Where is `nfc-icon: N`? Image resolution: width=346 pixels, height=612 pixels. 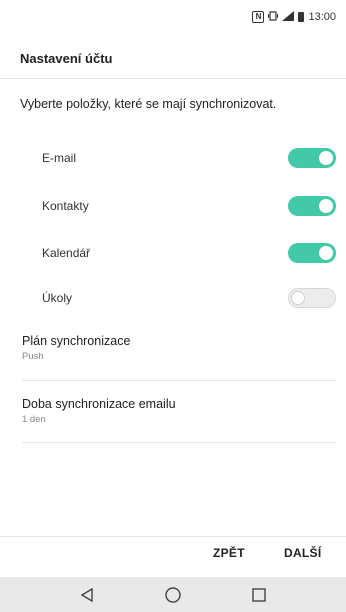
nfc-icon: N is located at coordinates (258, 17).